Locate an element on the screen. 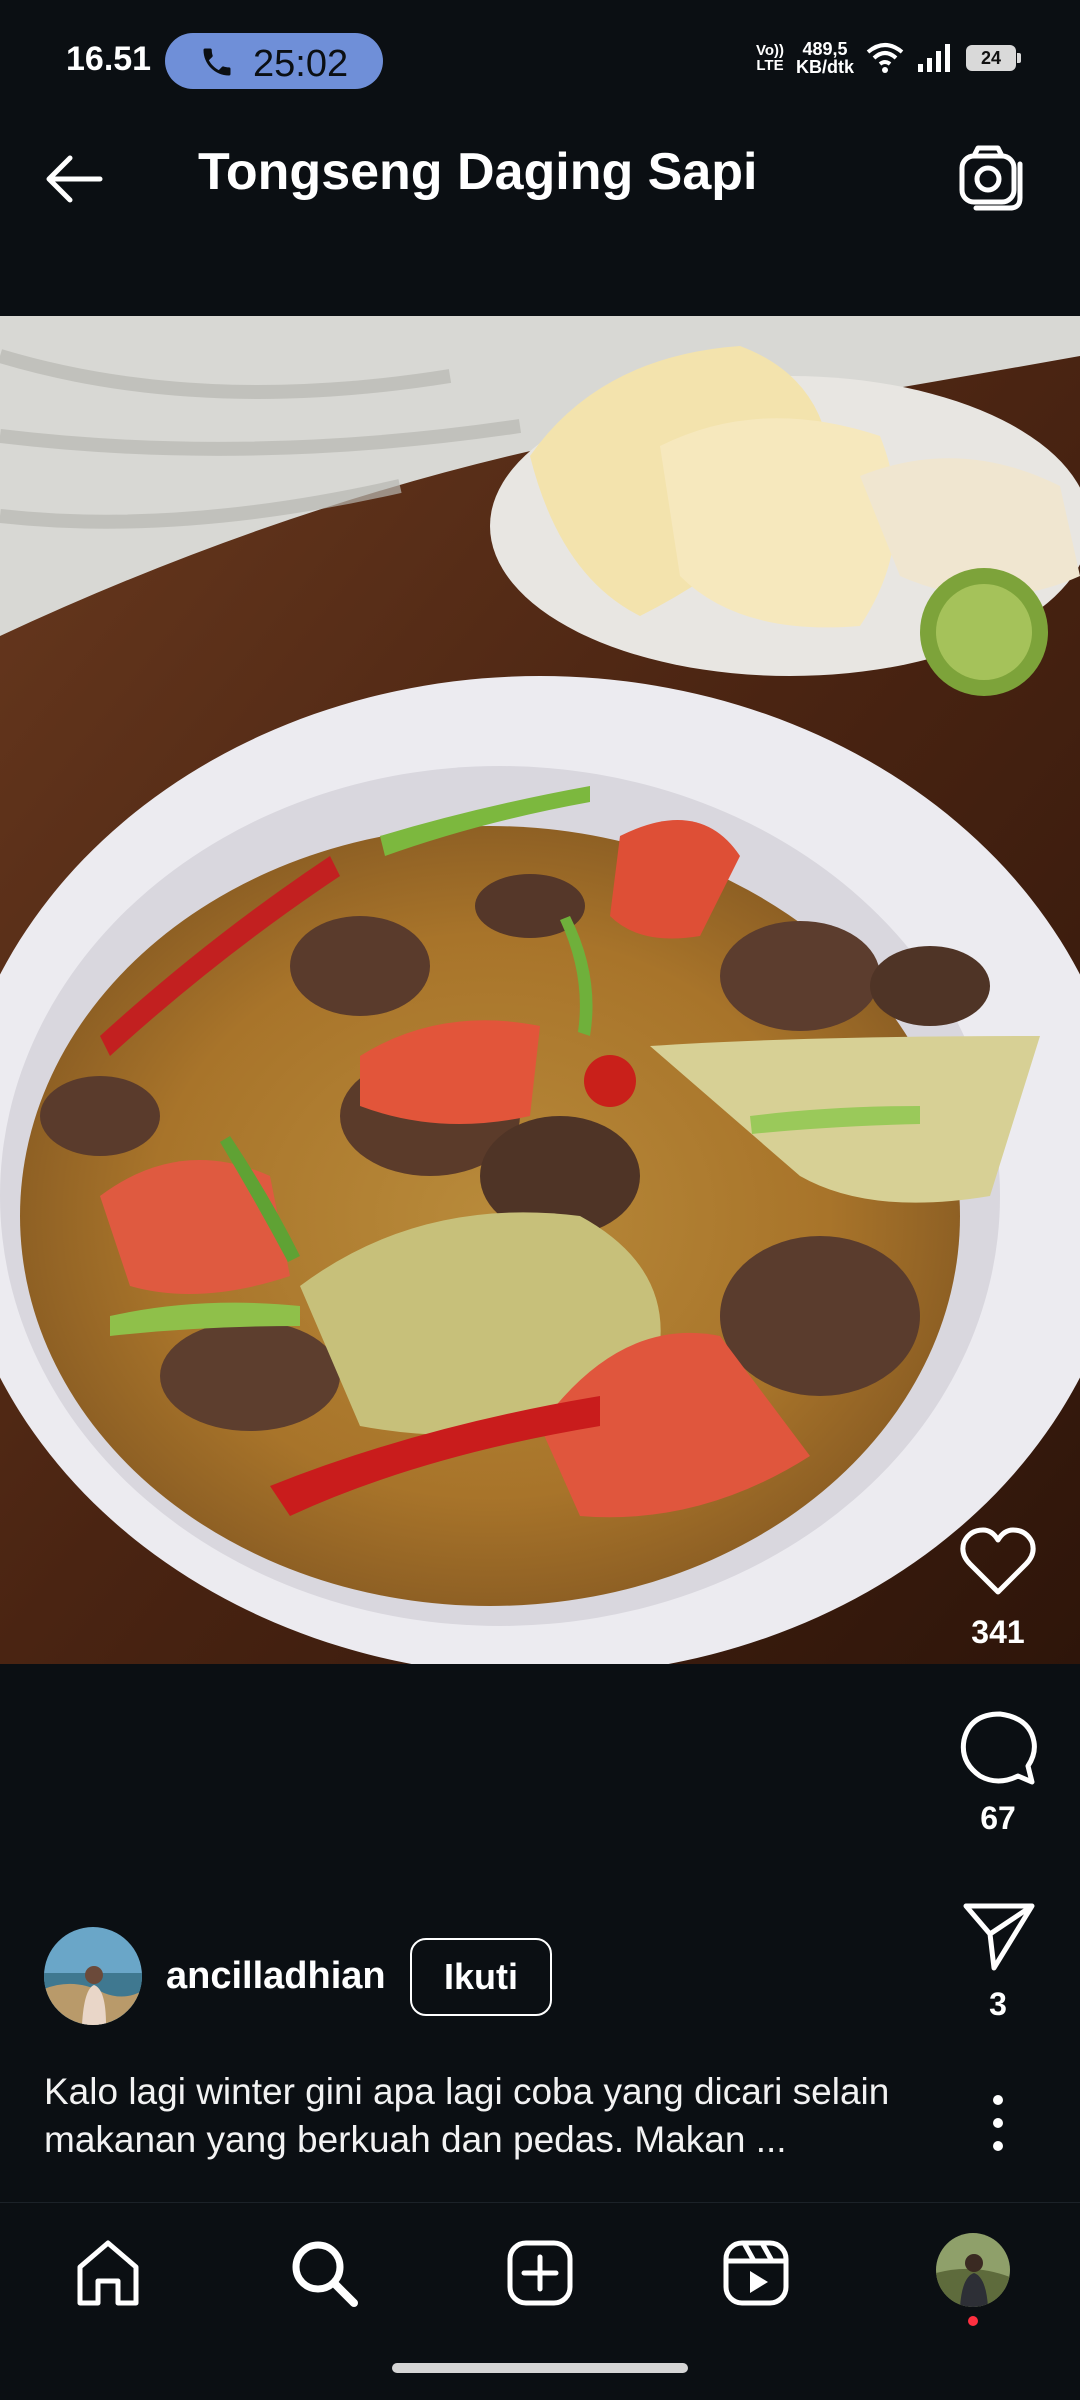 The width and height of the screenshot is (1080, 2400). share-count: 3 is located at coordinates (998, 2004).